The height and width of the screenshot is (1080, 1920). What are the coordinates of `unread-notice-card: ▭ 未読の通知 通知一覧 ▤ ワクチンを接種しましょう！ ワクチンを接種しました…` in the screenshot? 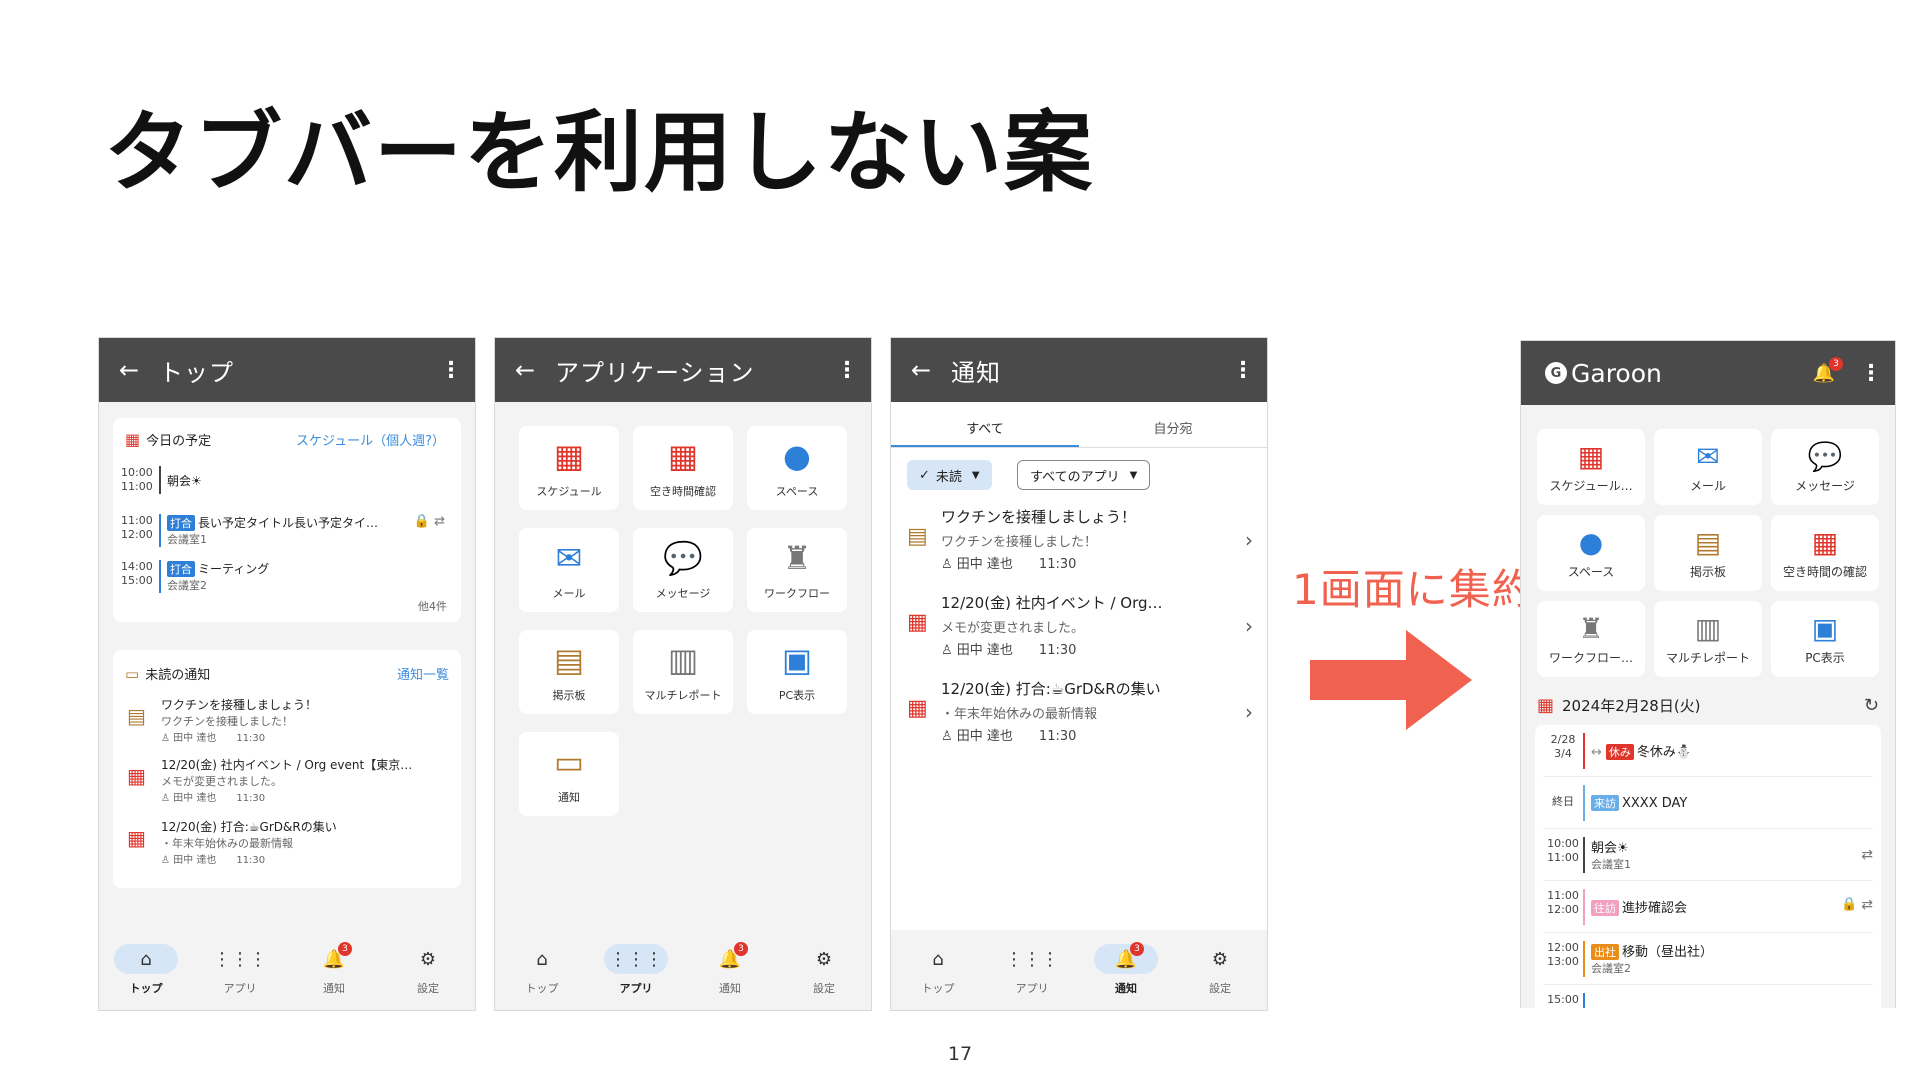 It's located at (287, 769).